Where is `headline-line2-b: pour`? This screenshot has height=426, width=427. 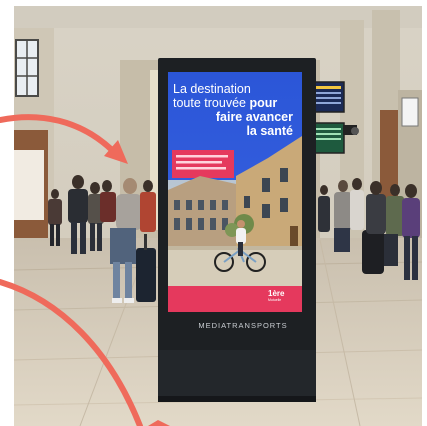
headline-line2-b: pour is located at coordinates (263, 103).